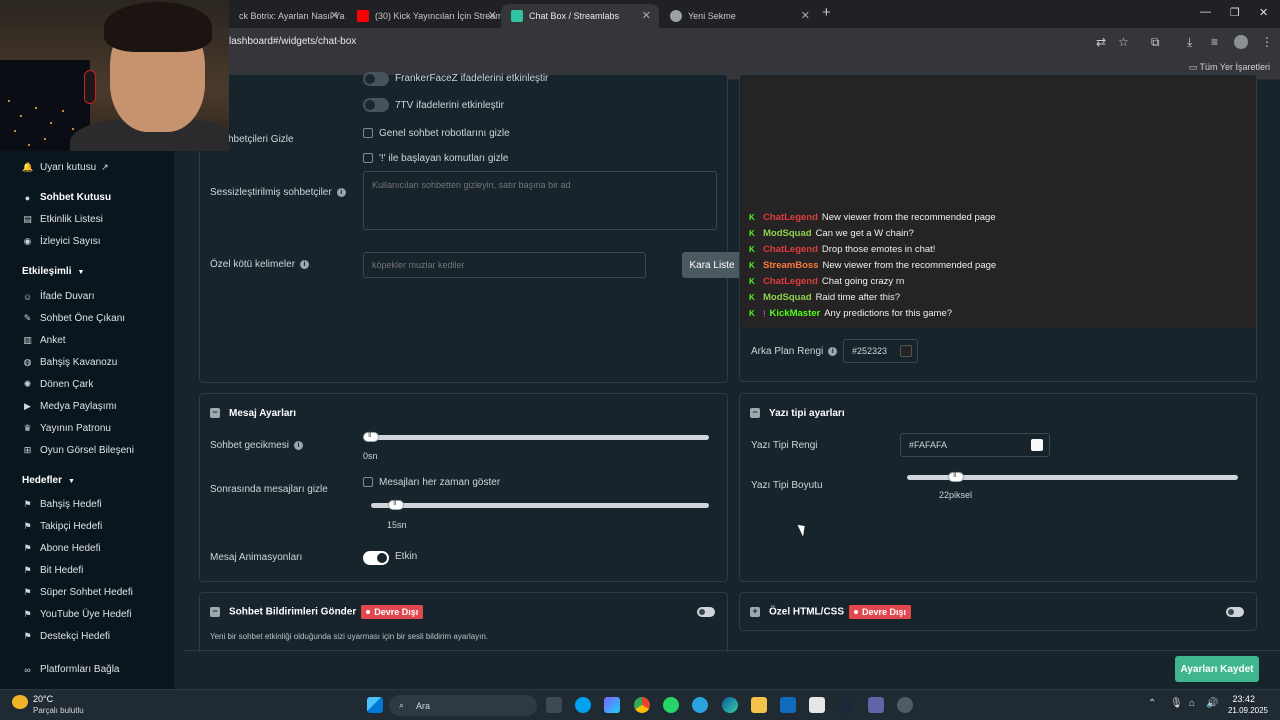 Image resolution: width=1280 pixels, height=720 pixels. I want to click on sidebar-item-emote-wall: ☺ İfade Duvarı, so click(58, 296).